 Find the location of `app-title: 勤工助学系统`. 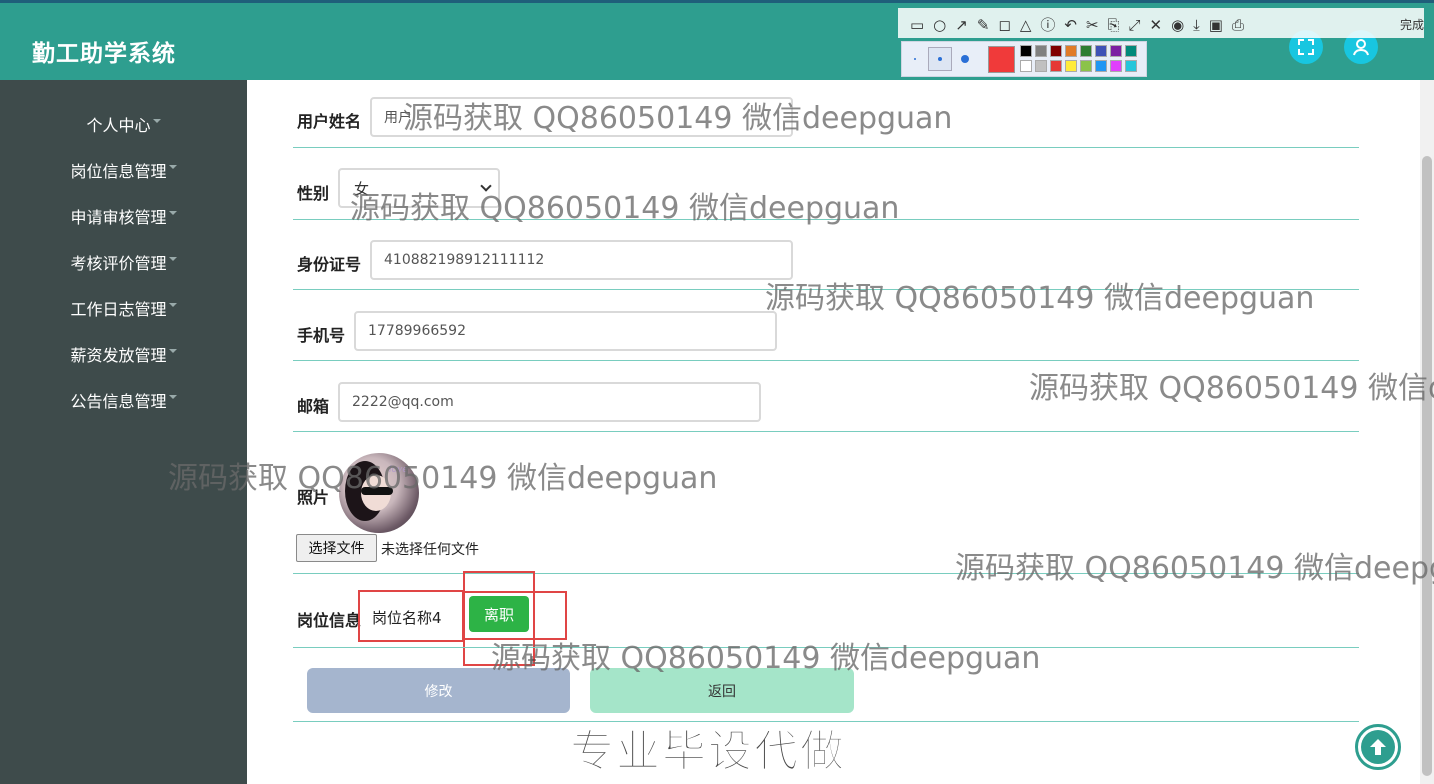

app-title: 勤工助学系统 is located at coordinates (104, 54).